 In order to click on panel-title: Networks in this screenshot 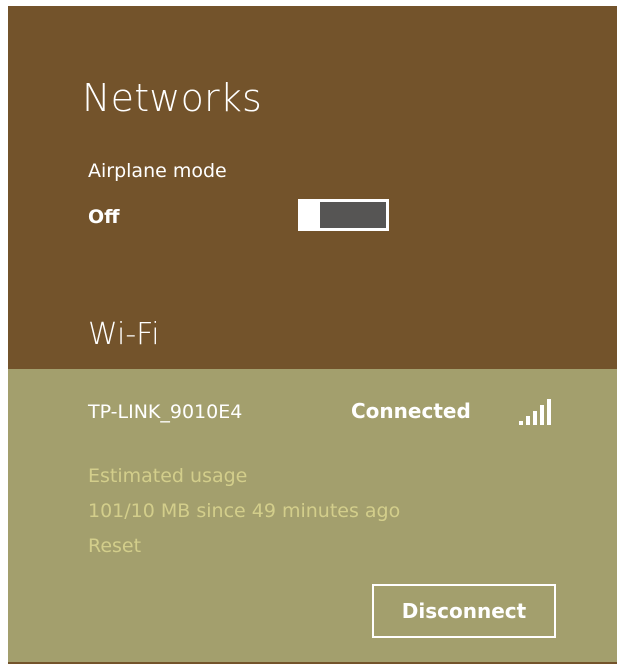, I will do `click(172, 98)`.